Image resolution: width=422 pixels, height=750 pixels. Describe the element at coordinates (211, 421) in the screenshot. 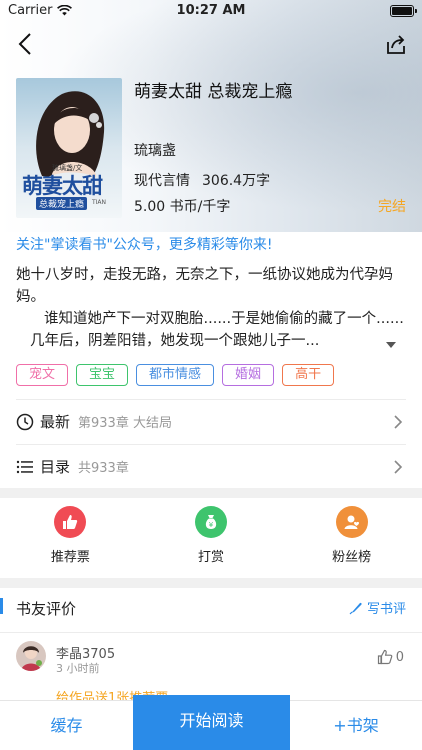

I see `latest-chapter-row: 最新 第933章 大结局` at that location.